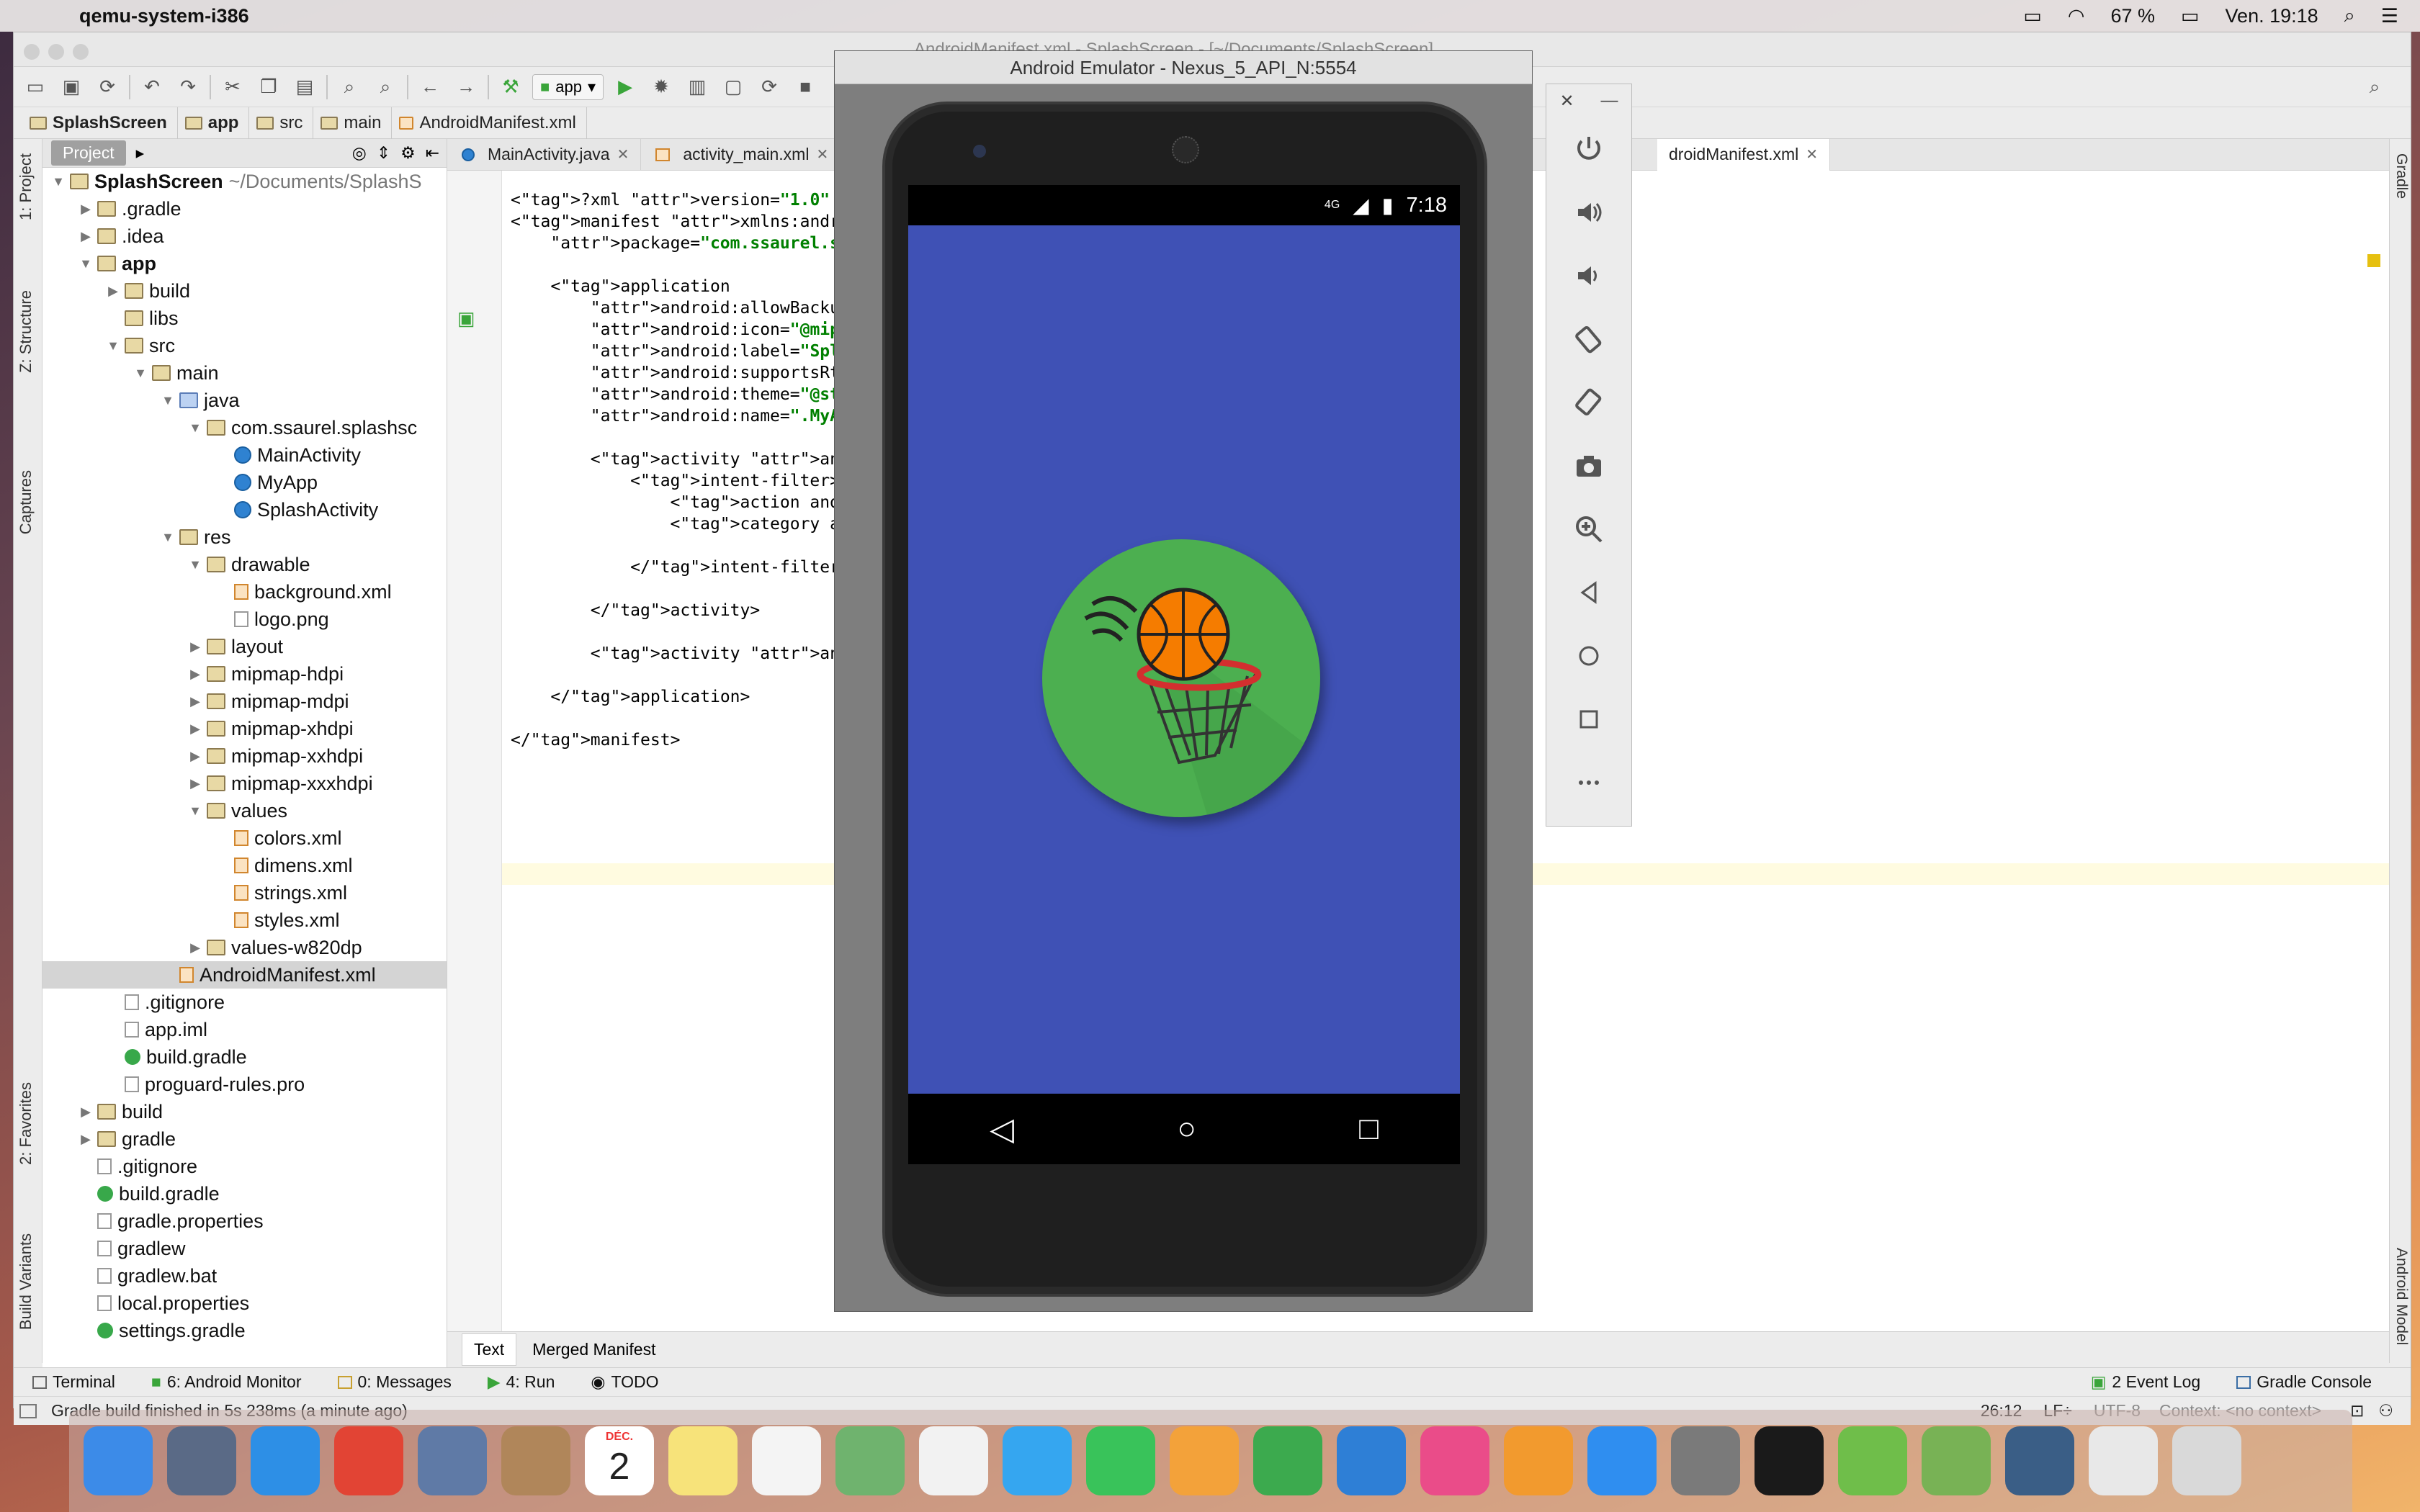  I want to click on tree-item: styles.xml, so click(244, 920).